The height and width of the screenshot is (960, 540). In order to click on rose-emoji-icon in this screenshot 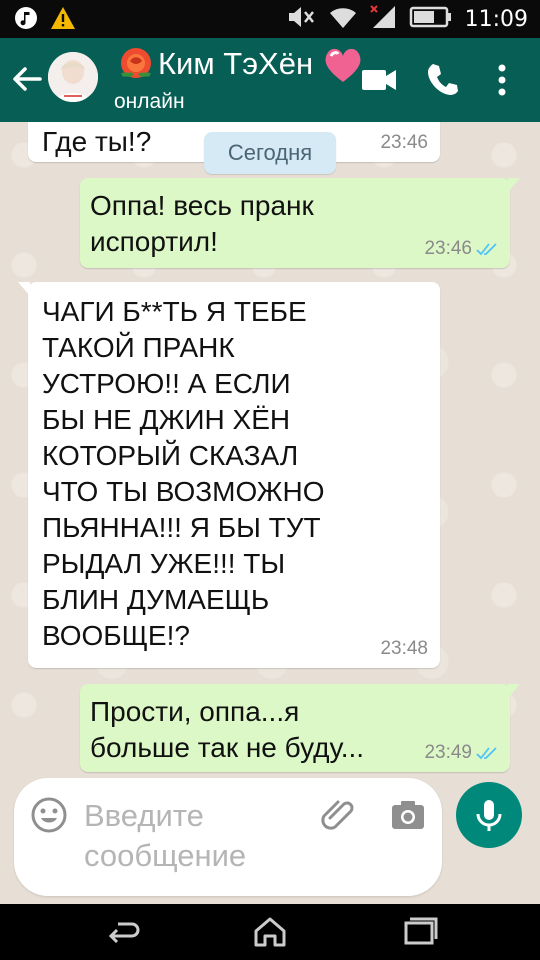, I will do `click(136, 63)`.